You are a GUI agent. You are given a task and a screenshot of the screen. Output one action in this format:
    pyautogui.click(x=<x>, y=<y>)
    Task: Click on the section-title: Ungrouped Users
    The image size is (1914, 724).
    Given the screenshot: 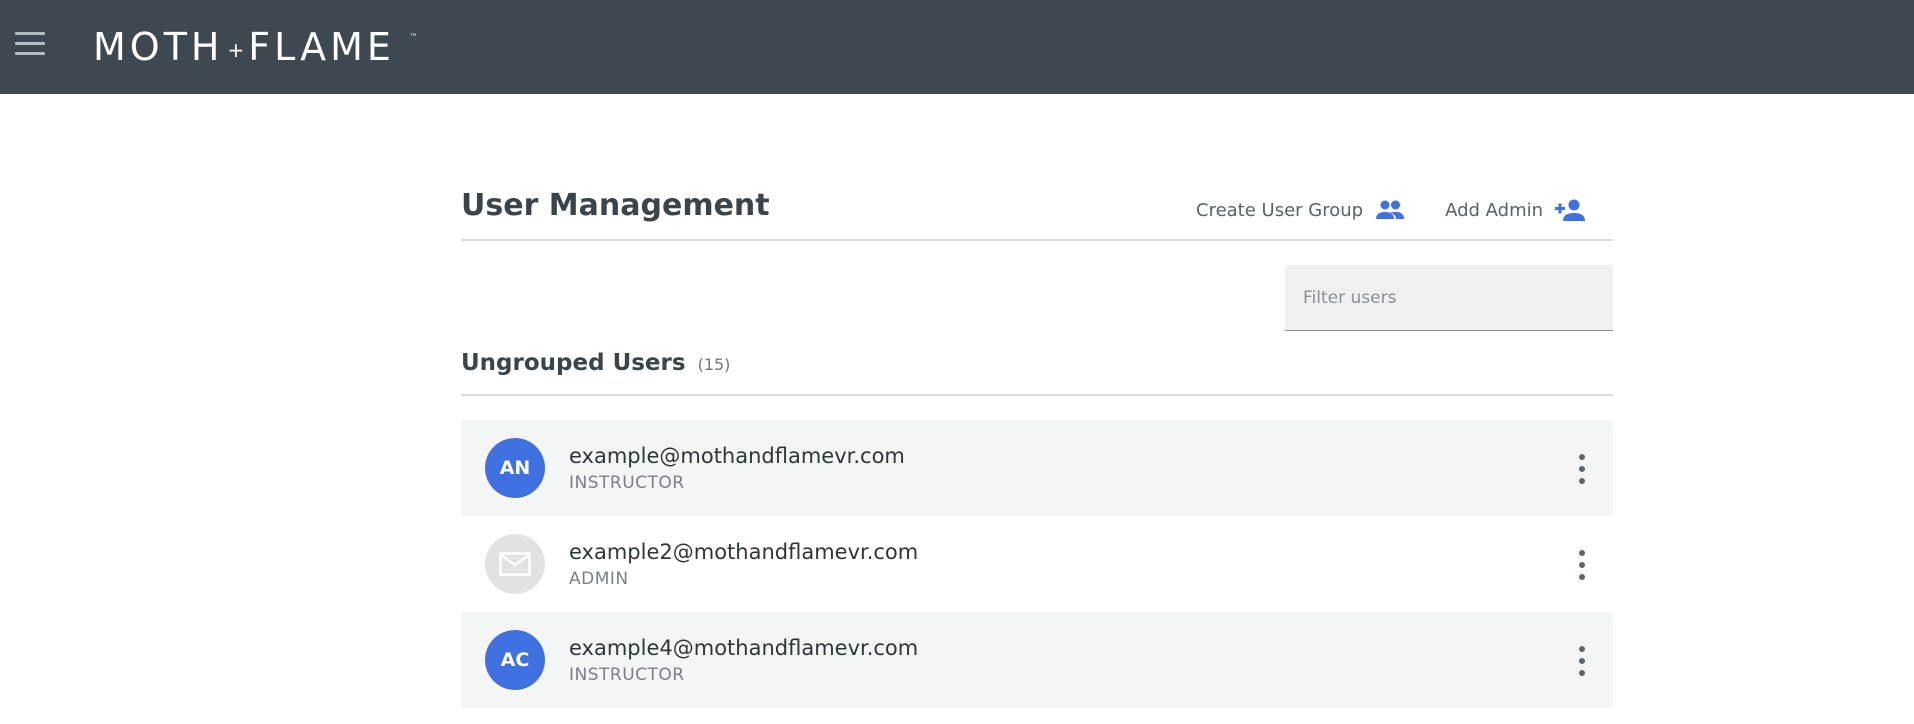 What is the action you would take?
    pyautogui.click(x=573, y=363)
    